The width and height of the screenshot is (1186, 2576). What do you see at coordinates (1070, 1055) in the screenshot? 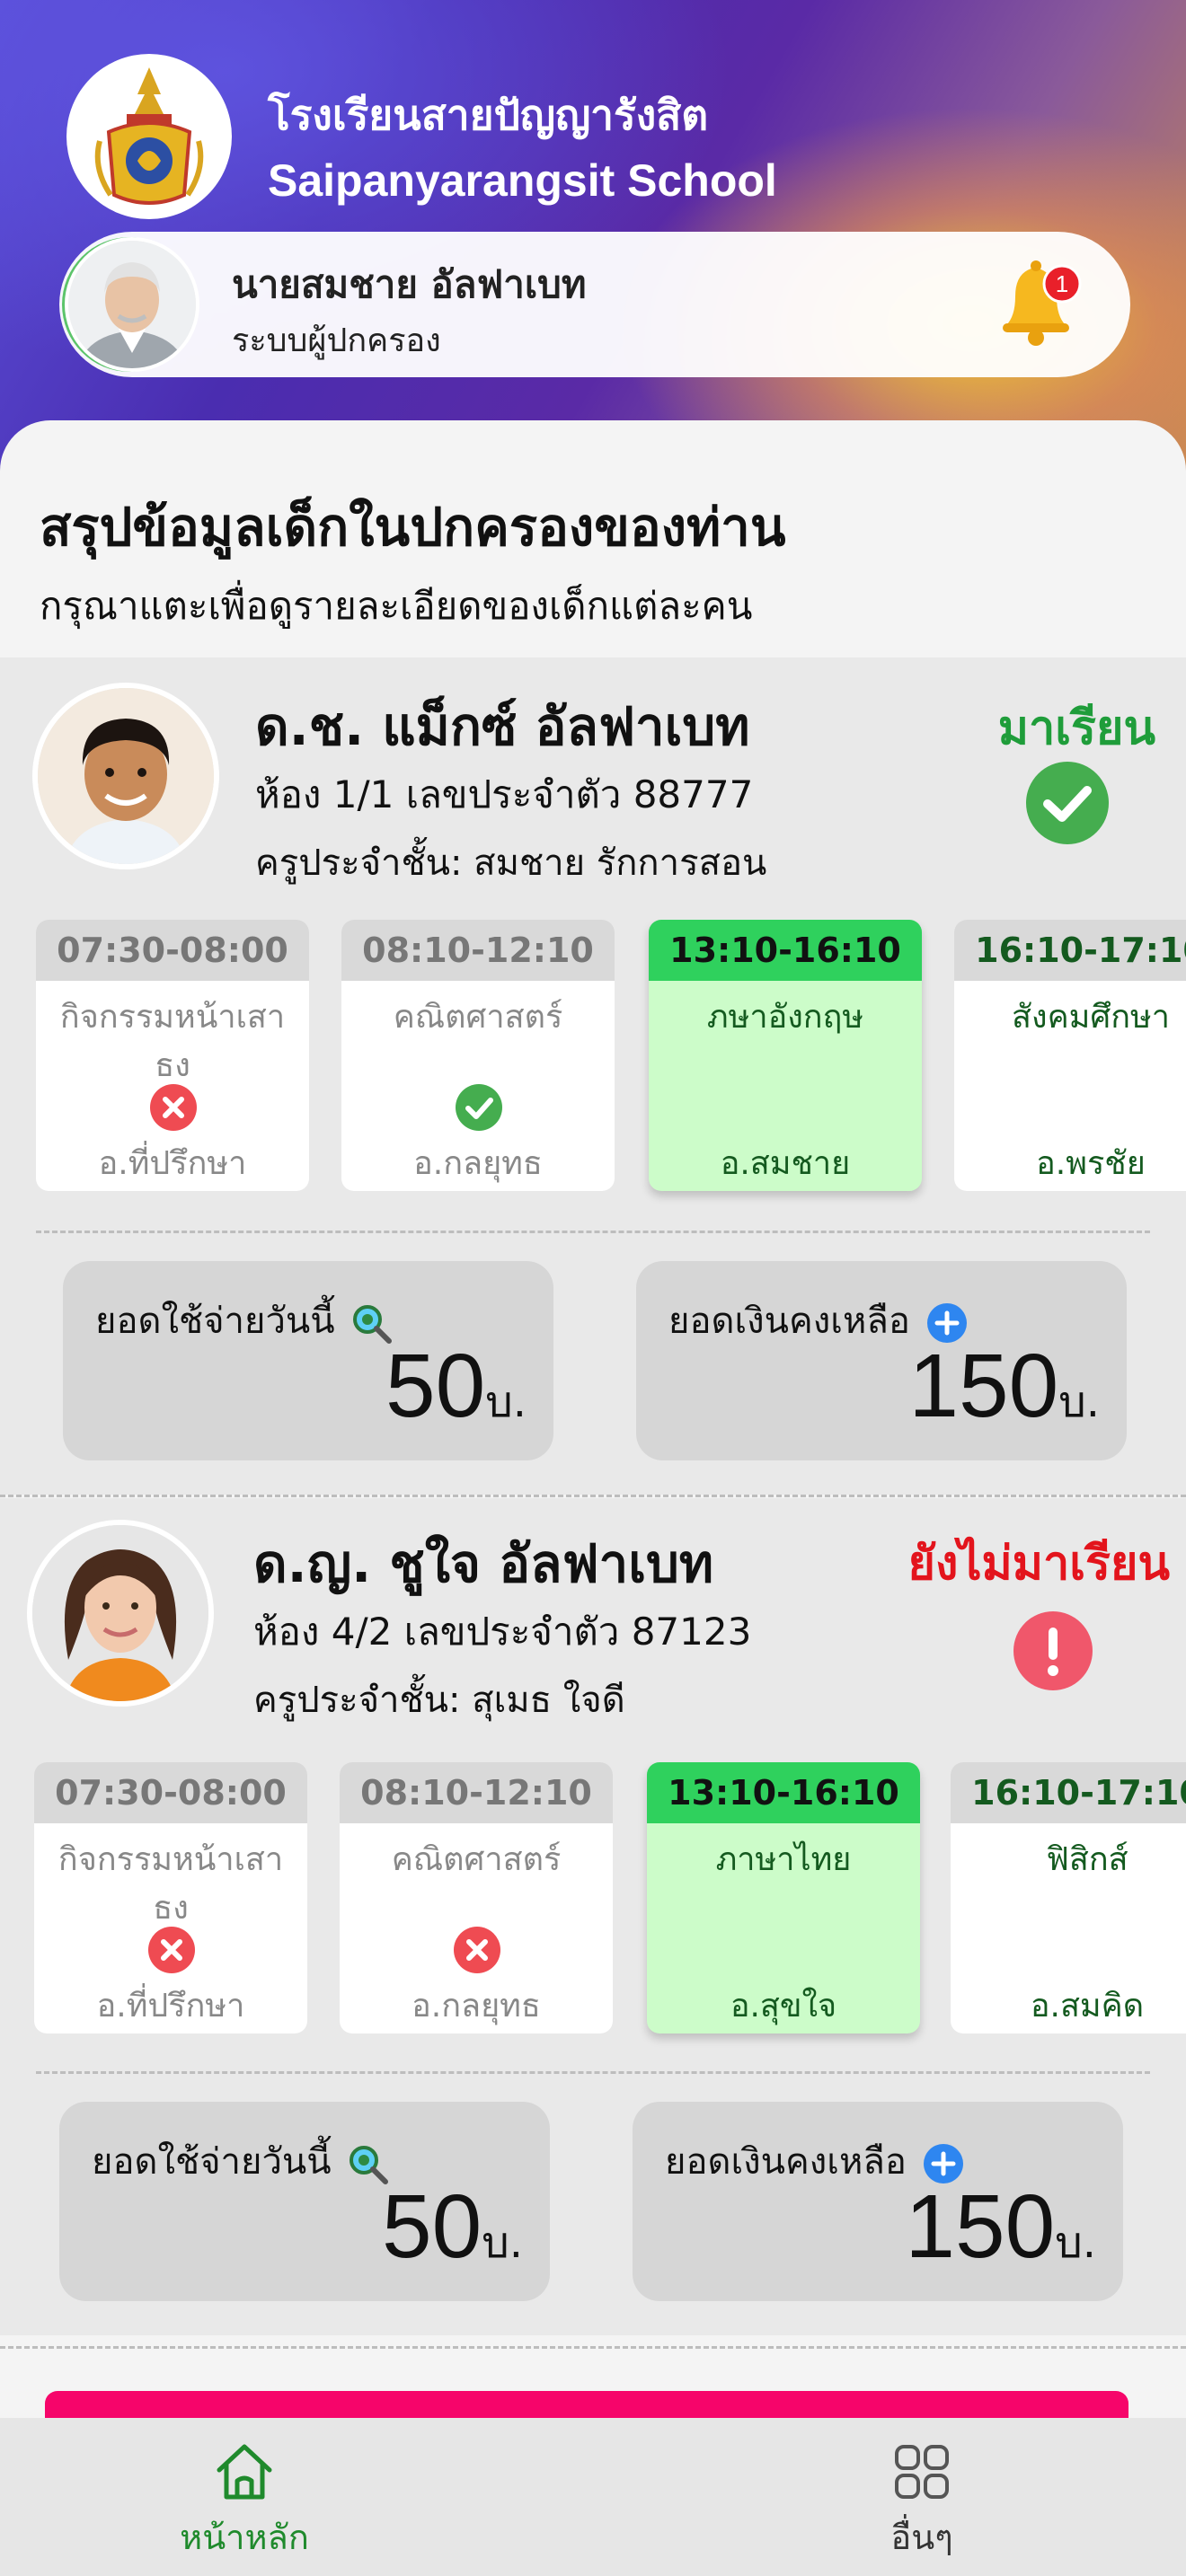
I see `period-card: 16:10-17:10 สังคมศึกษา อ.พรชัย` at bounding box center [1070, 1055].